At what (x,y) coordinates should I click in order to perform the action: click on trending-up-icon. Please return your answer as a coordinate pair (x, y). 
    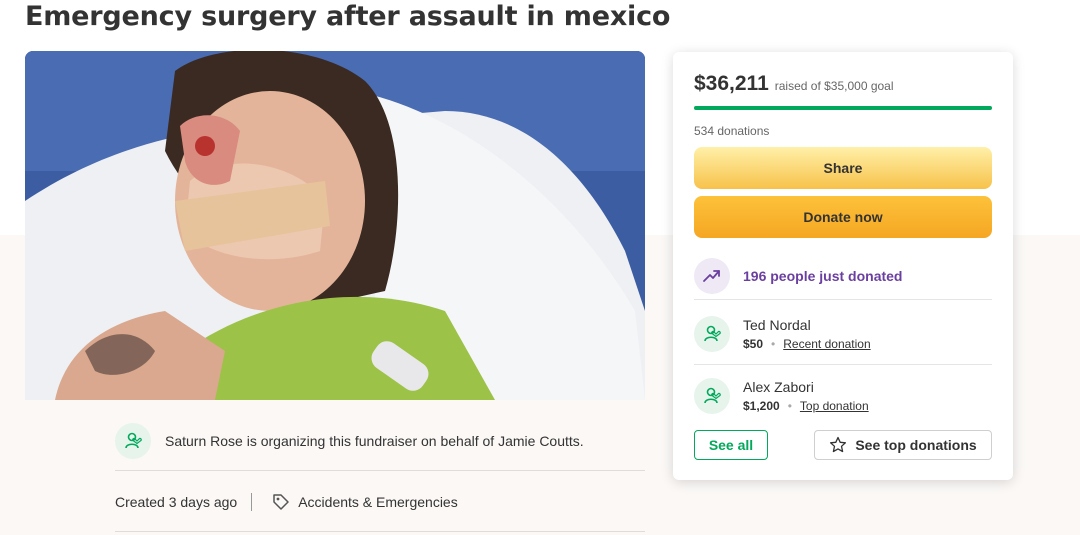
    Looking at the image, I should click on (712, 275).